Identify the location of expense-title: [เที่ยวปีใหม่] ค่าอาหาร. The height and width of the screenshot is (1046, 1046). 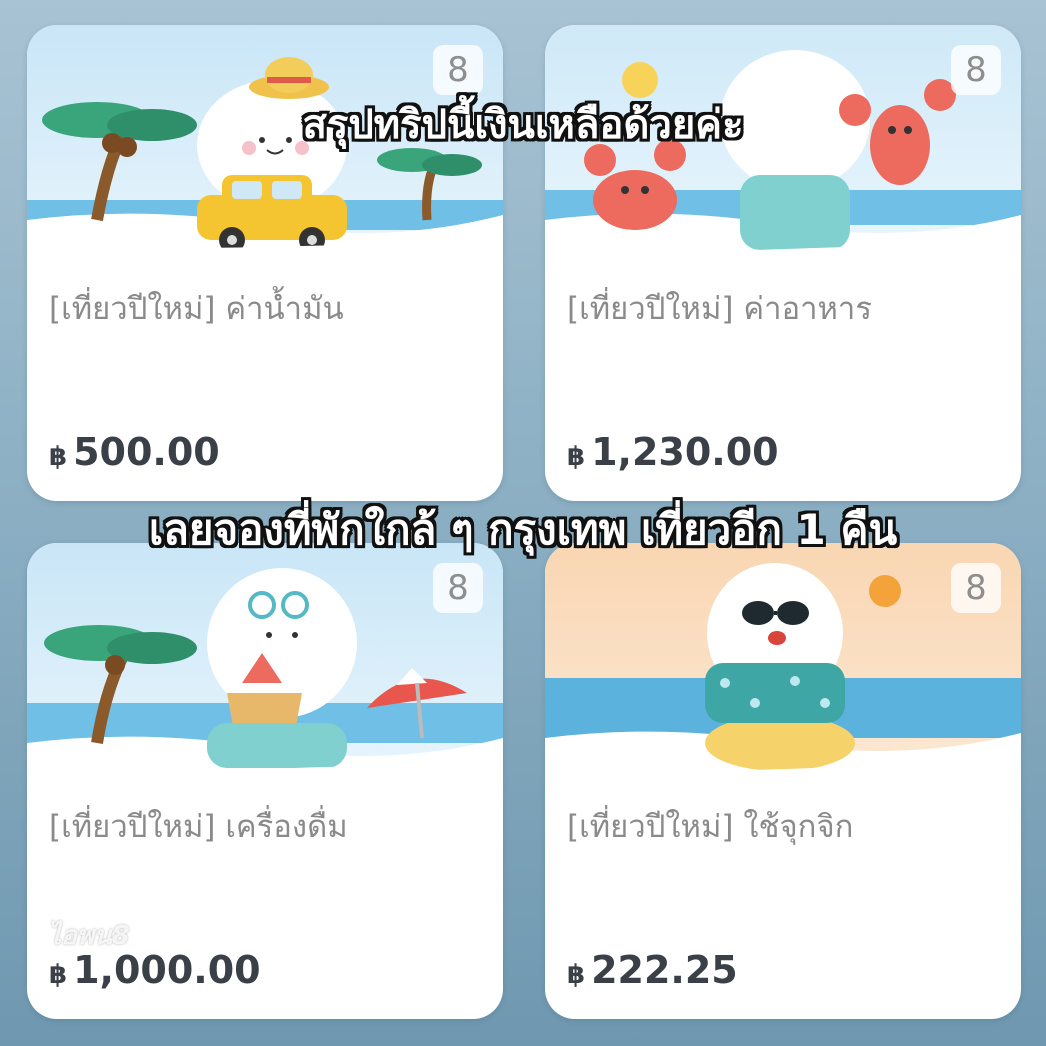
(719, 309).